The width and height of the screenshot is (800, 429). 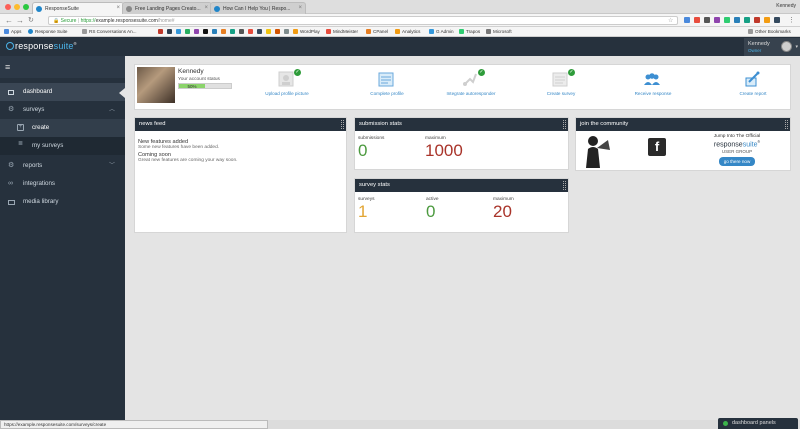 What do you see at coordinates (753, 93) in the screenshot?
I see `step-label: Create report` at bounding box center [753, 93].